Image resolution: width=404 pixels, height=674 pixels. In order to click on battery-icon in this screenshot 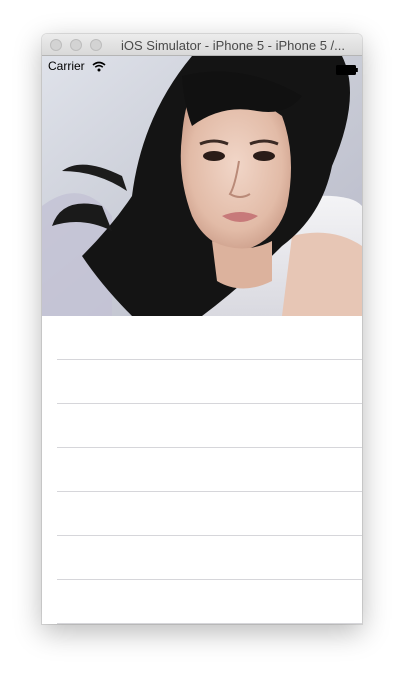, I will do `click(347, 68)`.